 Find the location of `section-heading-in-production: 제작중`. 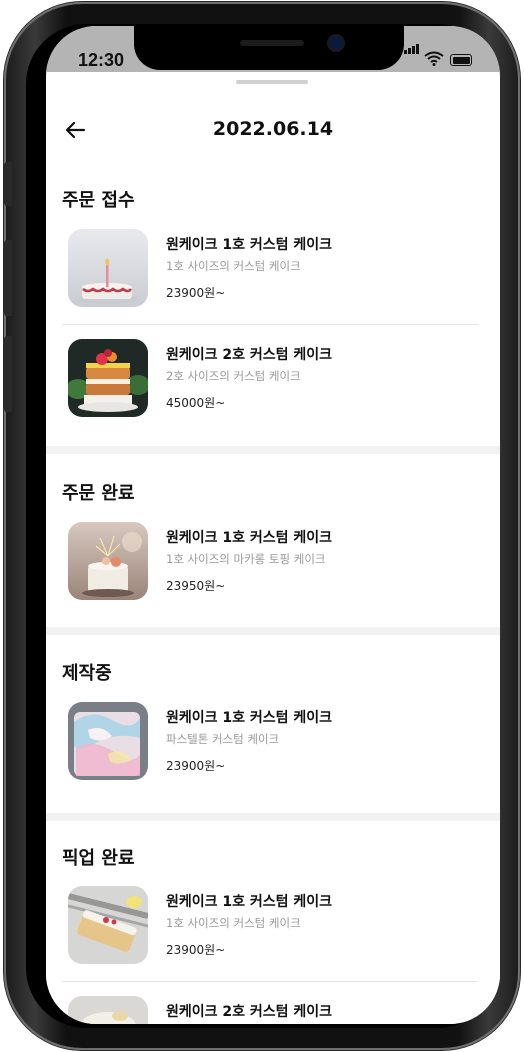

section-heading-in-production: 제작중 is located at coordinates (87, 673).